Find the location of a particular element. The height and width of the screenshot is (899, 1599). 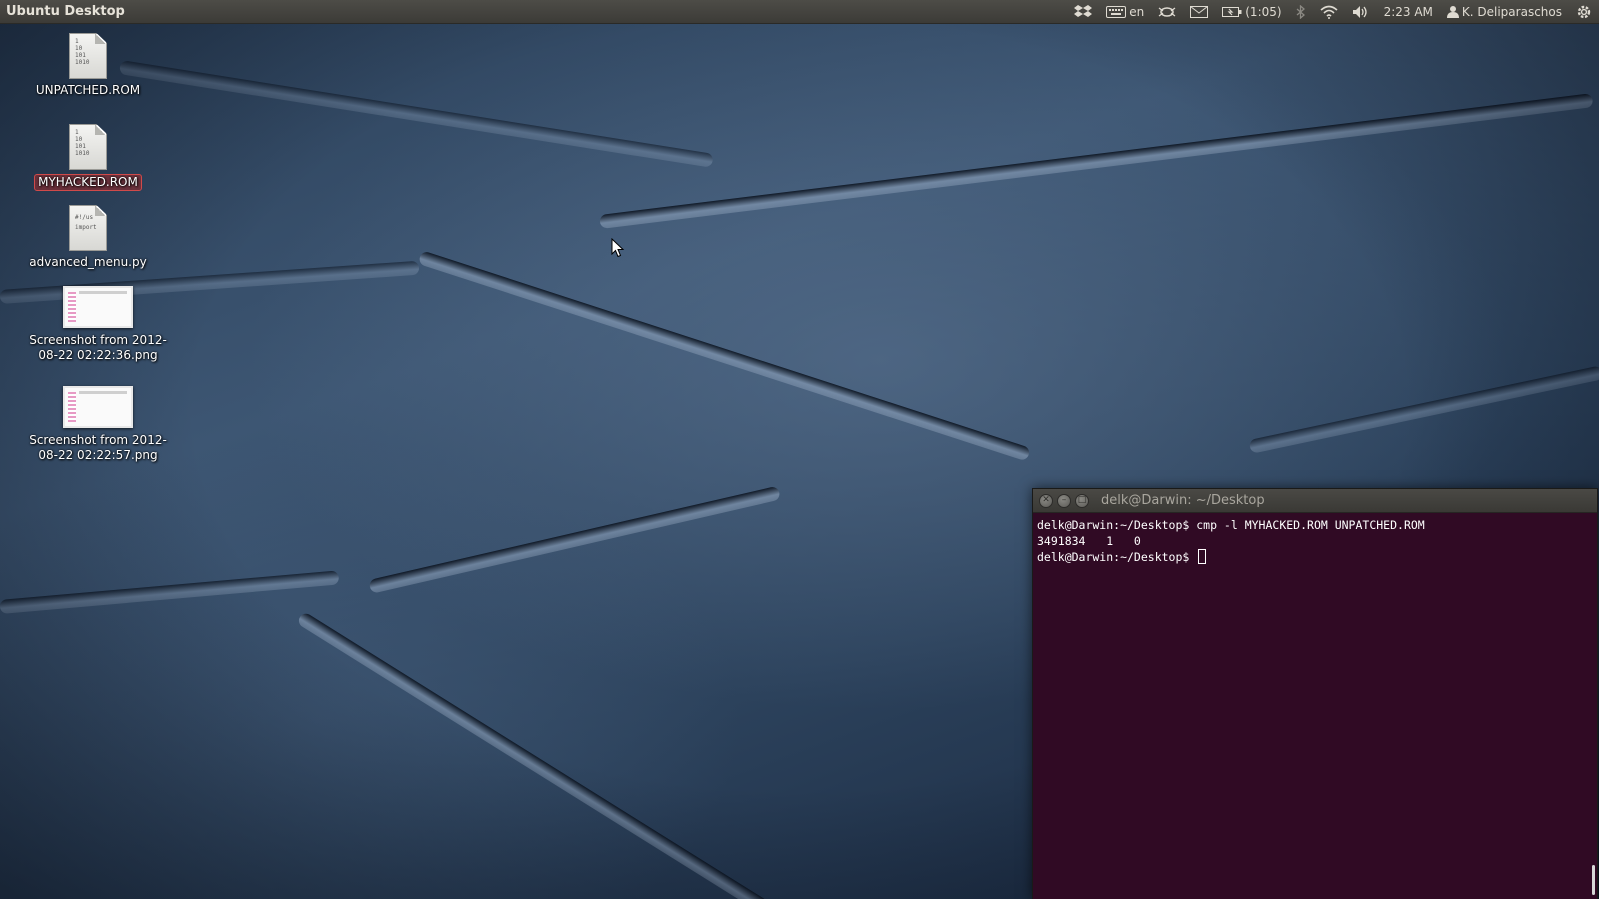

mouse-device-icon is located at coordinates (1167, 11).